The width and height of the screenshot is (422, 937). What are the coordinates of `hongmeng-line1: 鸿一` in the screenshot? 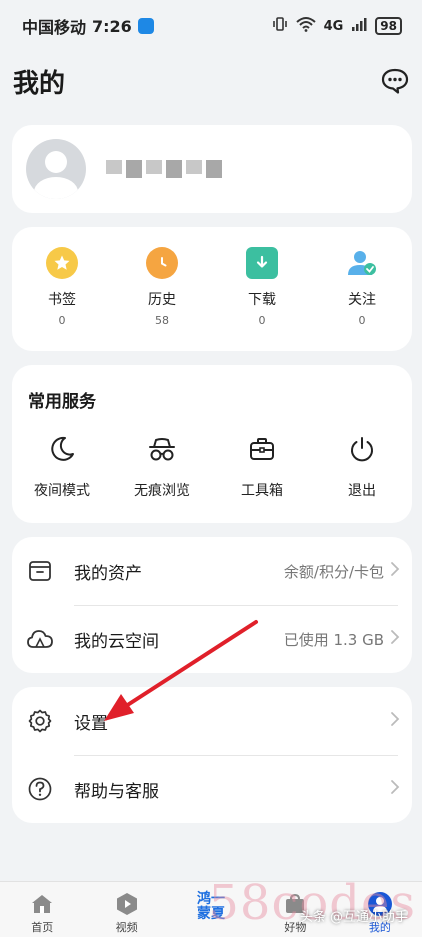 It's located at (211, 899).